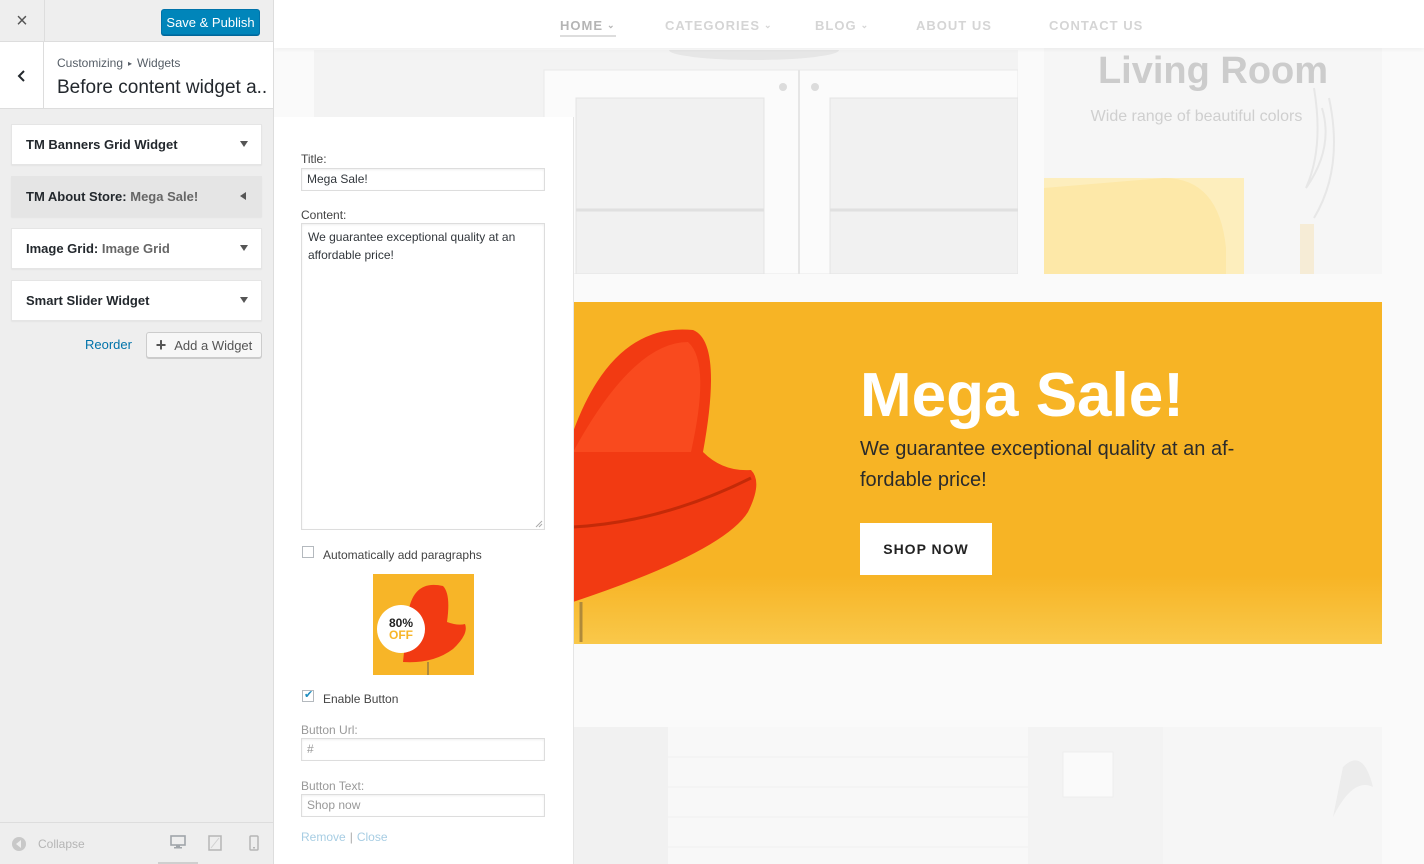 This screenshot has height=864, width=1424. What do you see at coordinates (1022, 395) in the screenshot?
I see `sale-title: Mega Sale!` at bounding box center [1022, 395].